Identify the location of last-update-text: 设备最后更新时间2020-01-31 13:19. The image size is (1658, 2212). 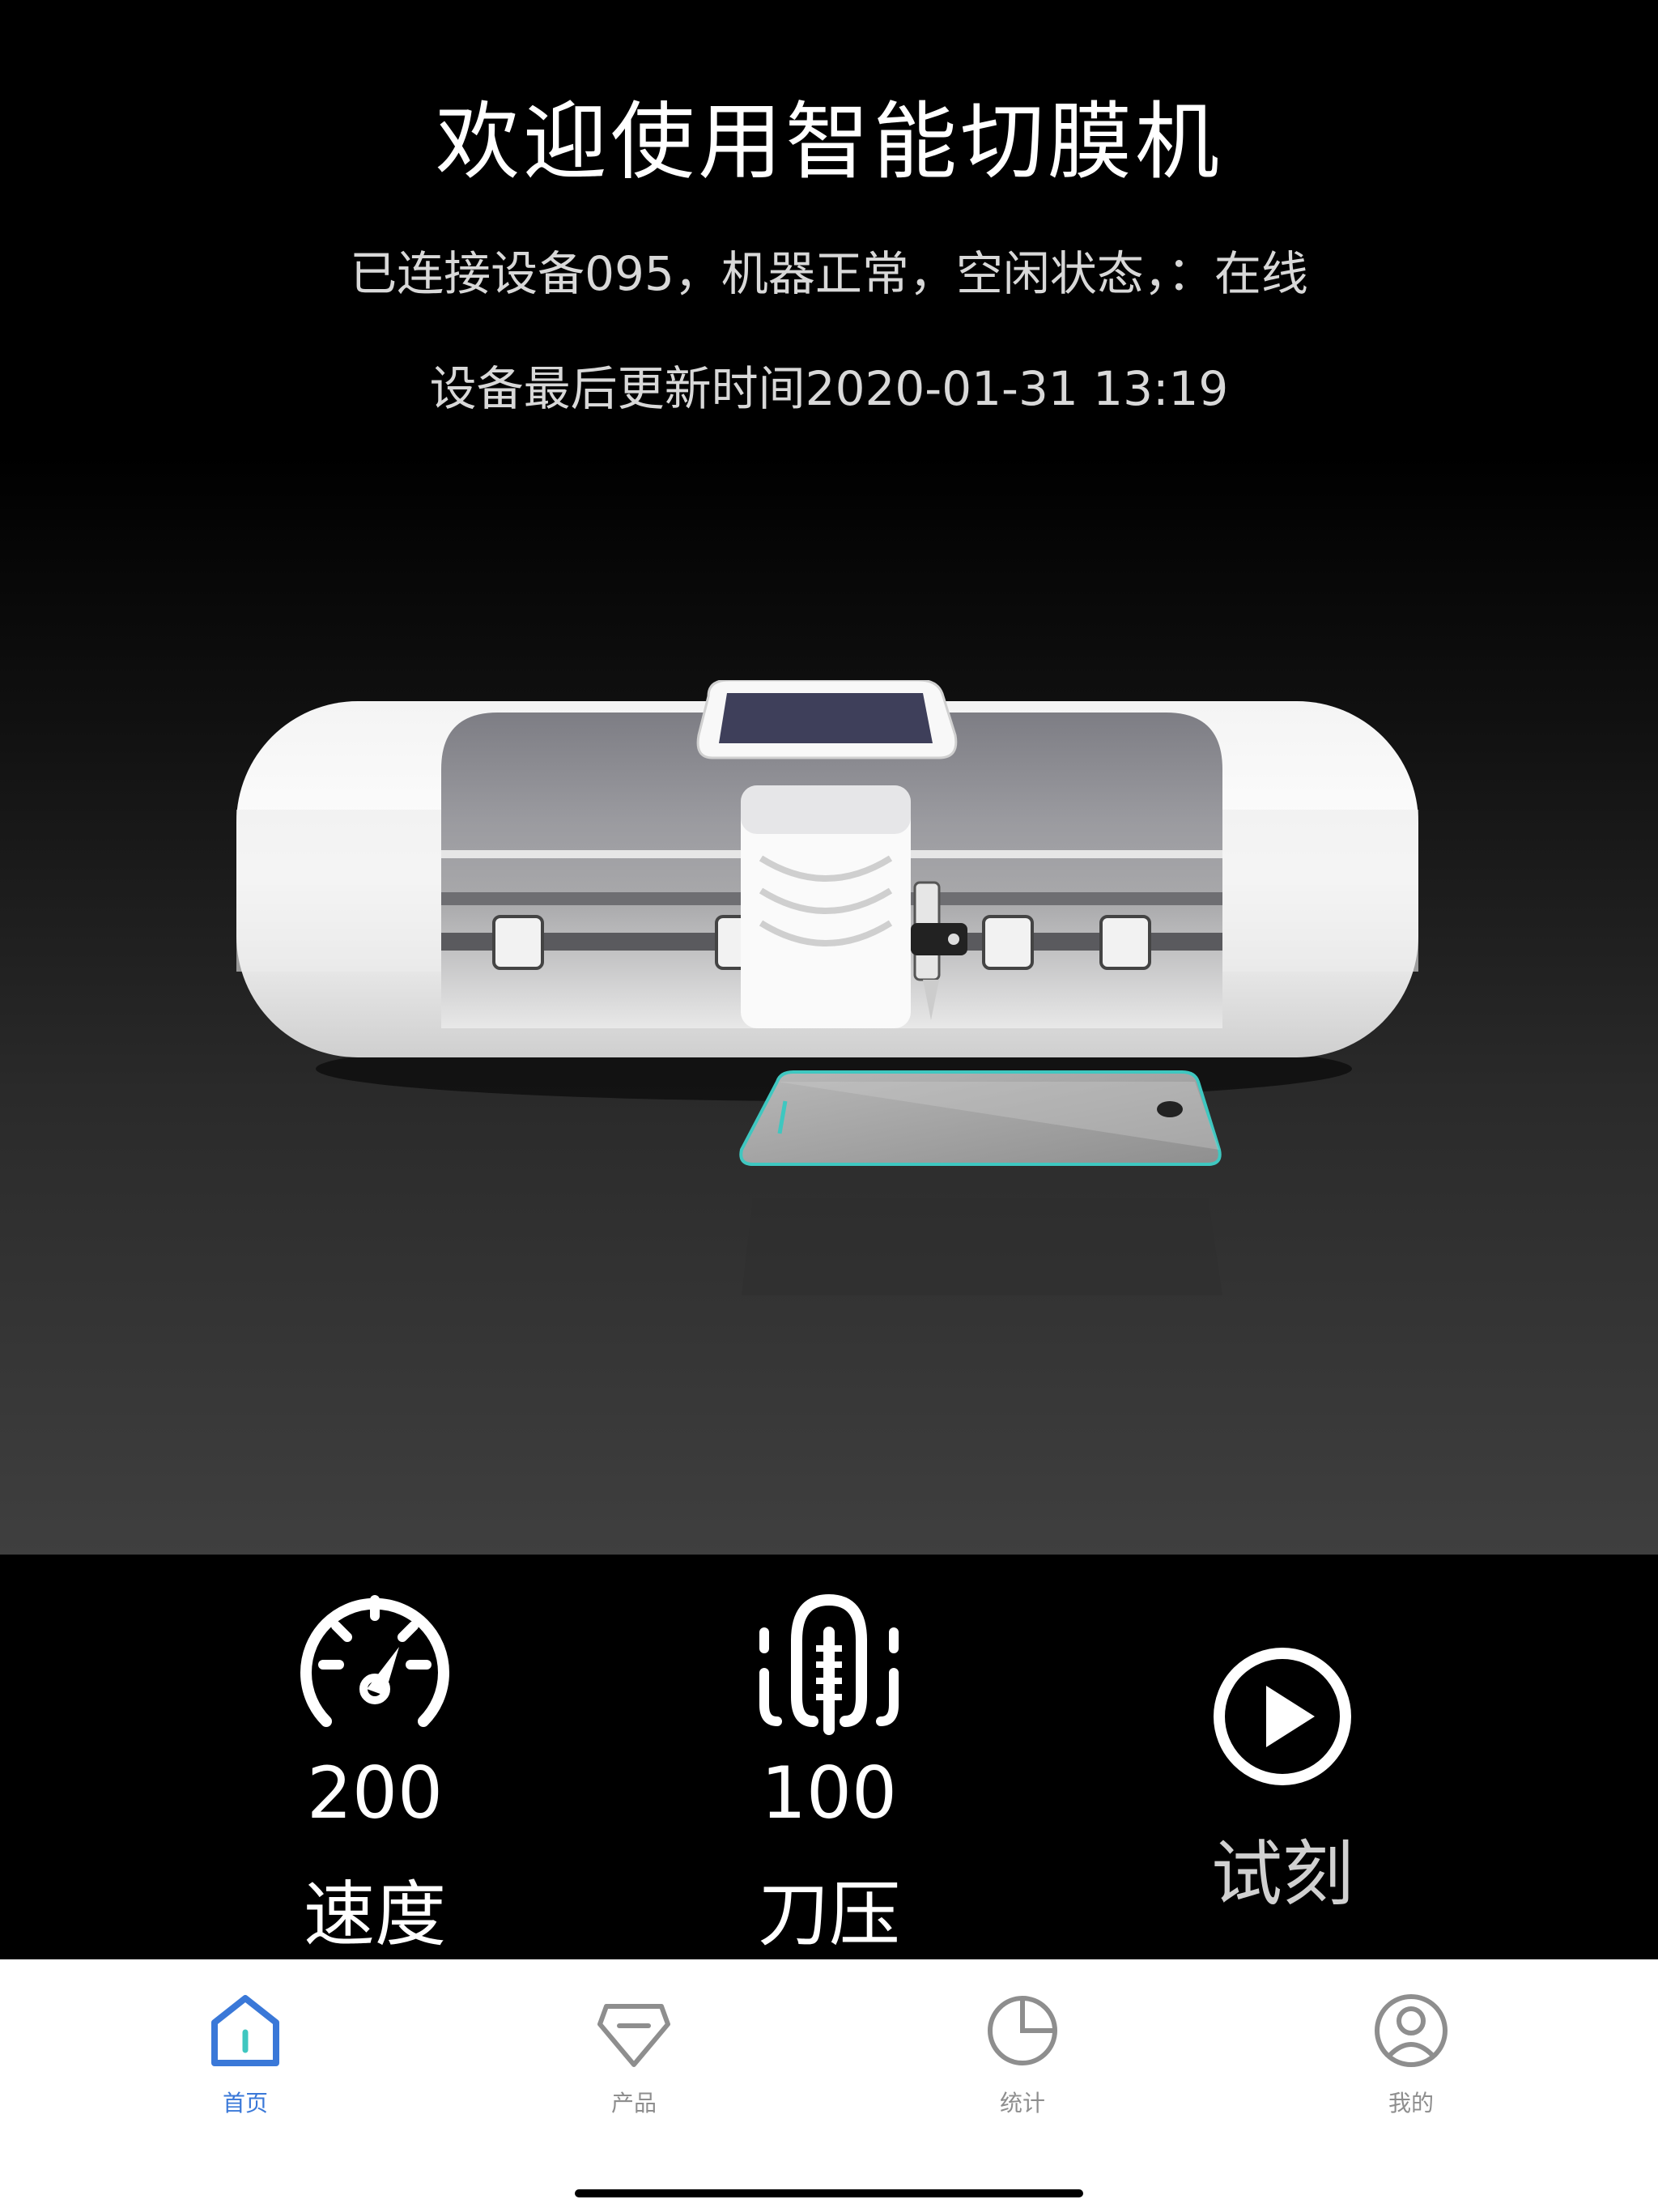
(829, 389).